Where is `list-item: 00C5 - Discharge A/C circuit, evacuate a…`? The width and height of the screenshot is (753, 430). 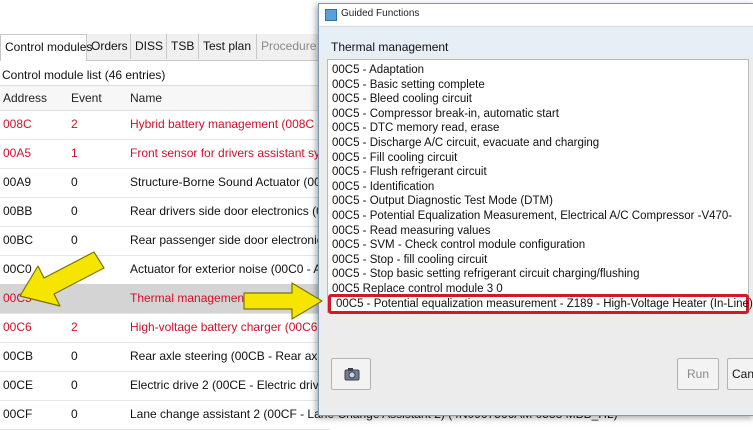 list-item: 00C5 - Discharge A/C circuit, evacuate a… is located at coordinates (465, 143).